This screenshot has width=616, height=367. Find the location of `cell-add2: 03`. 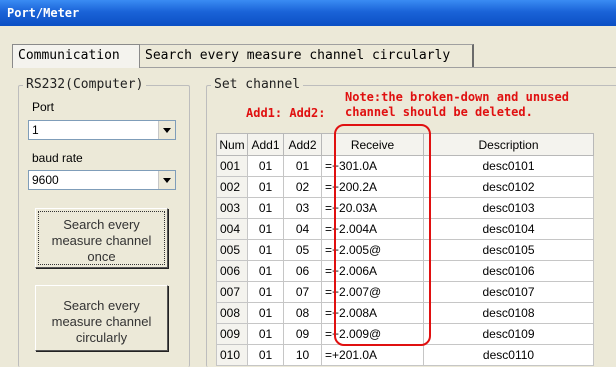

cell-add2: 03 is located at coordinates (302, 208).